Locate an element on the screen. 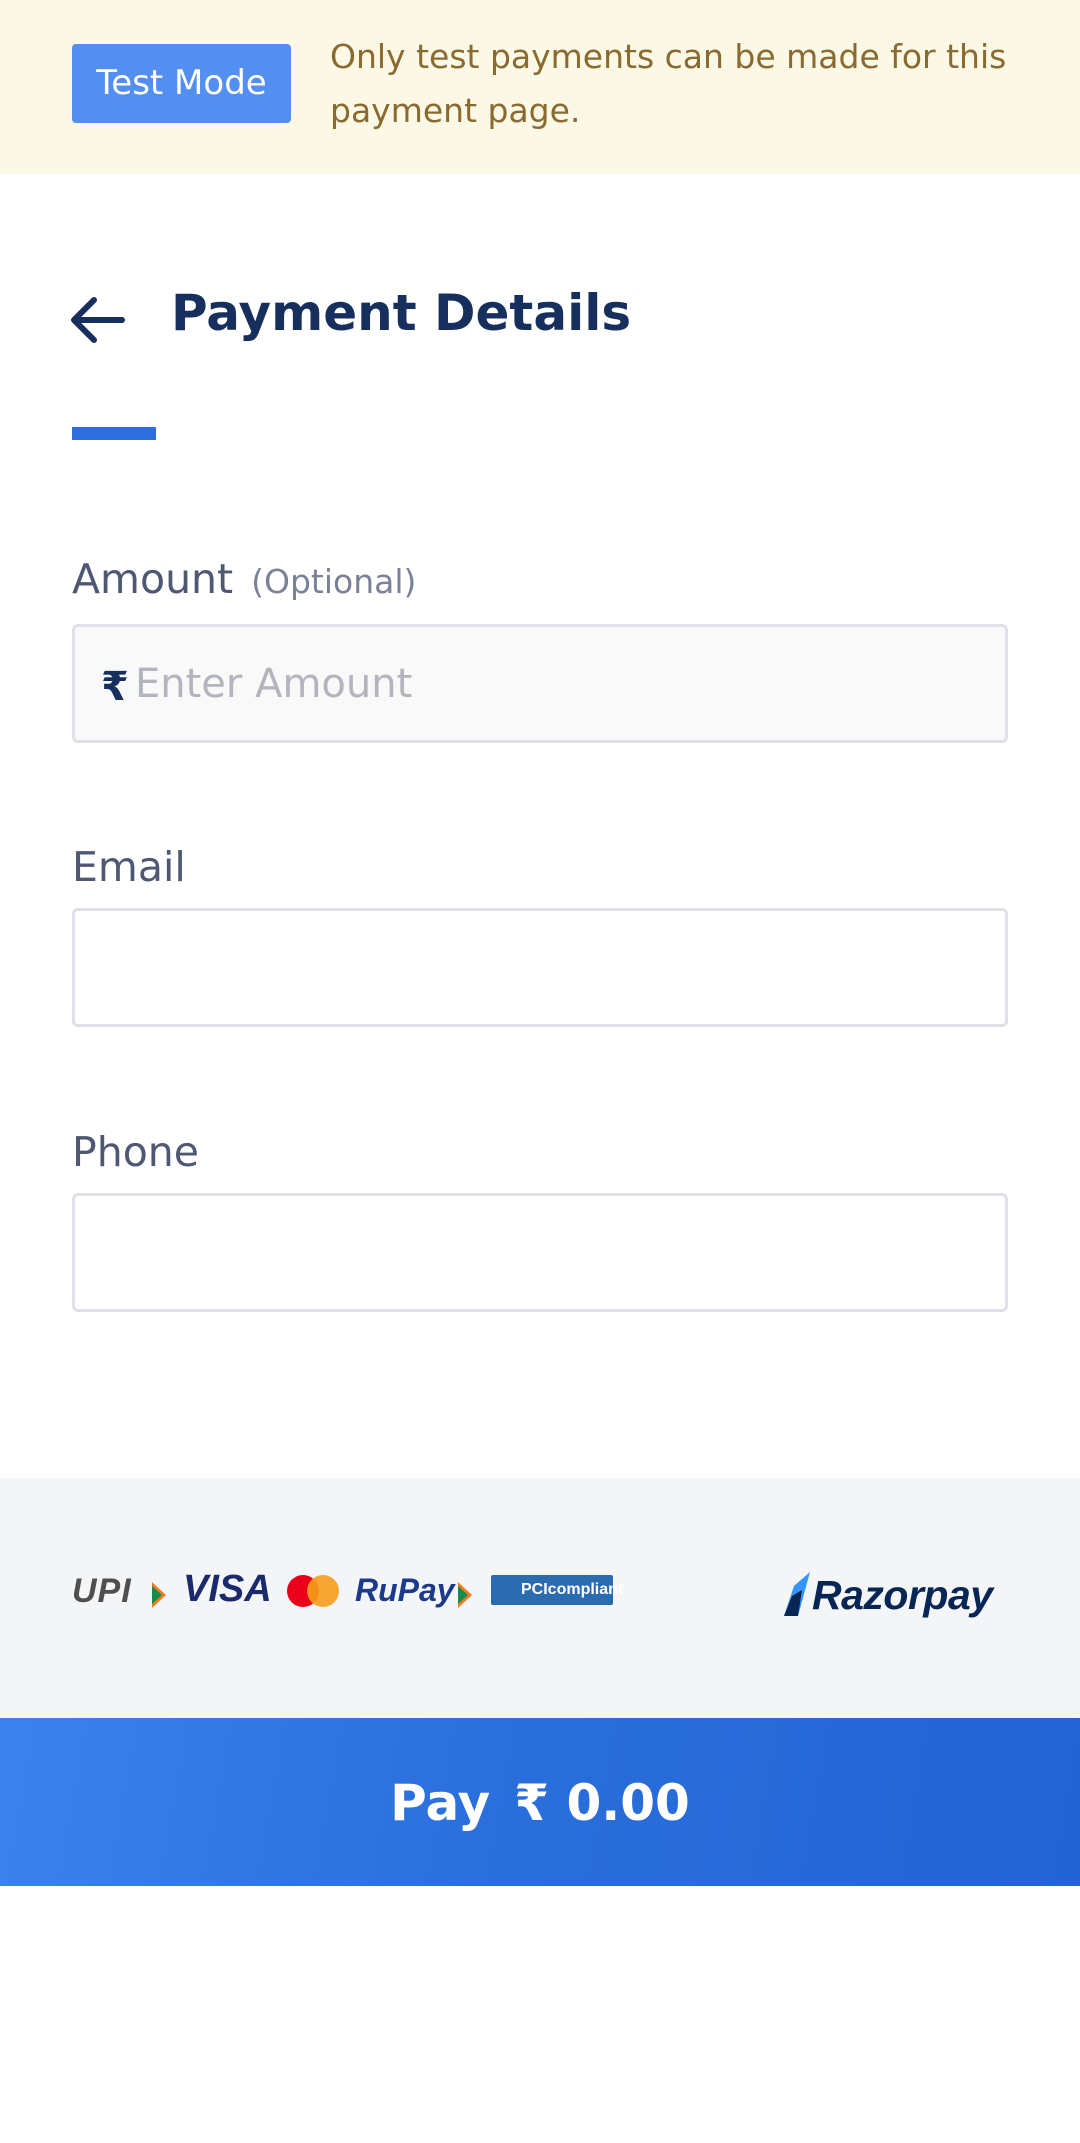 The height and width of the screenshot is (2143, 1080). amount-label-text: Amount is located at coordinates (153, 579).